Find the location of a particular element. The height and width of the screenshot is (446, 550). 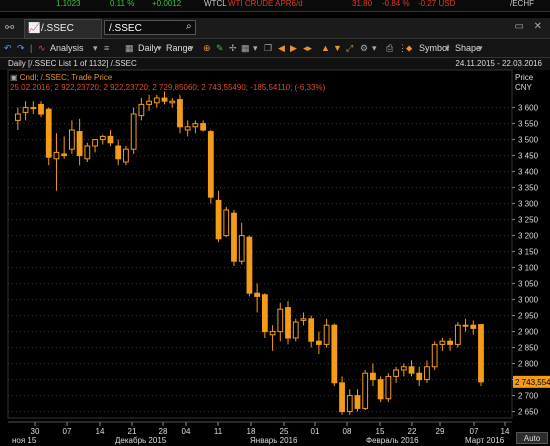

x-tick-label: 30 is located at coordinates (35, 431).